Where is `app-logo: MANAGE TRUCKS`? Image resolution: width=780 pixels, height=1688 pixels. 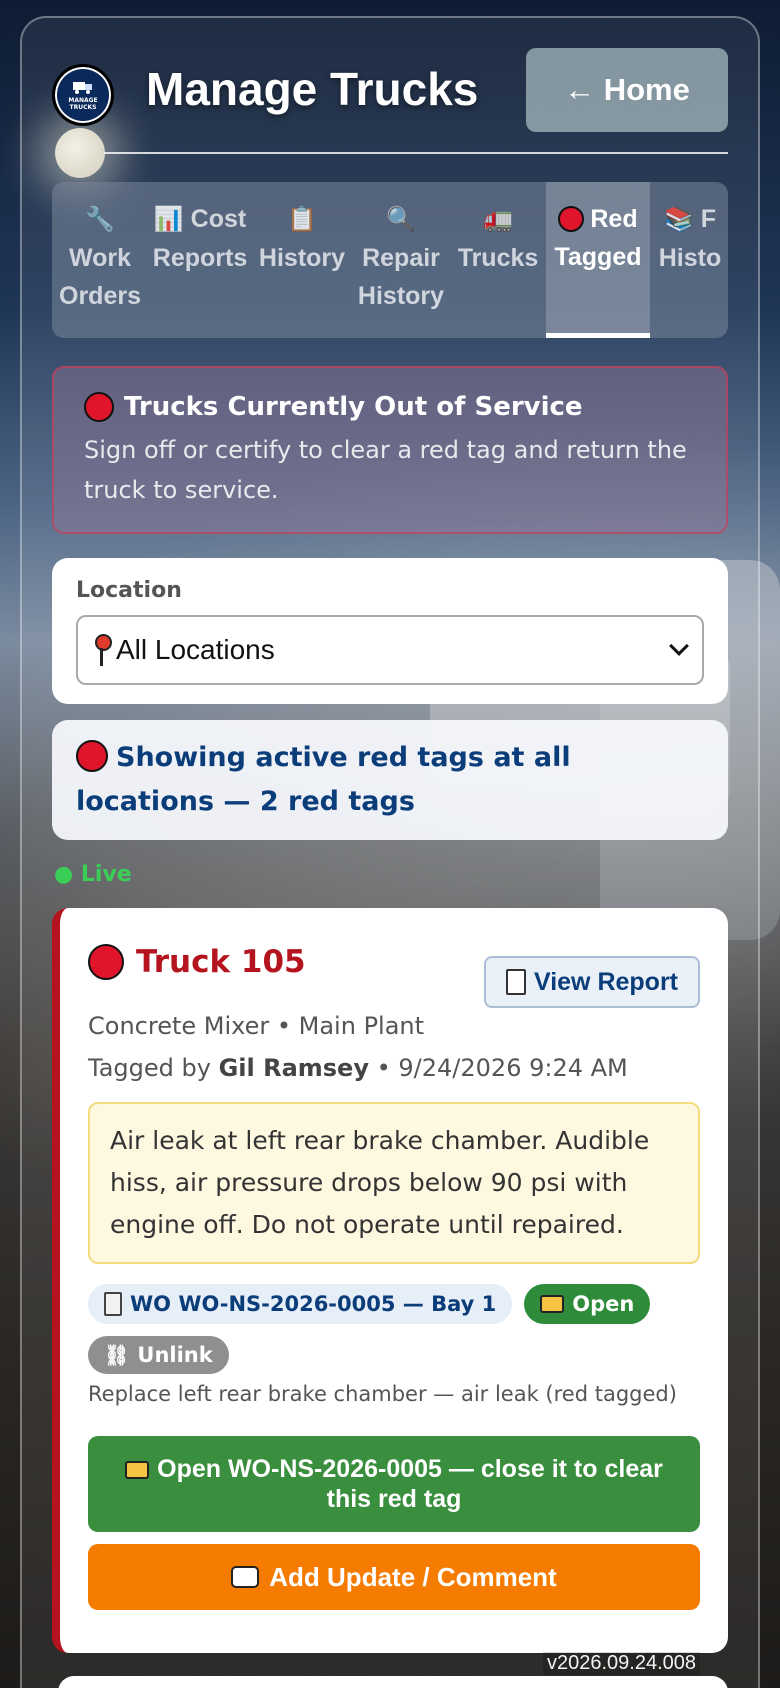
app-logo: MANAGE TRUCKS is located at coordinates (83, 95).